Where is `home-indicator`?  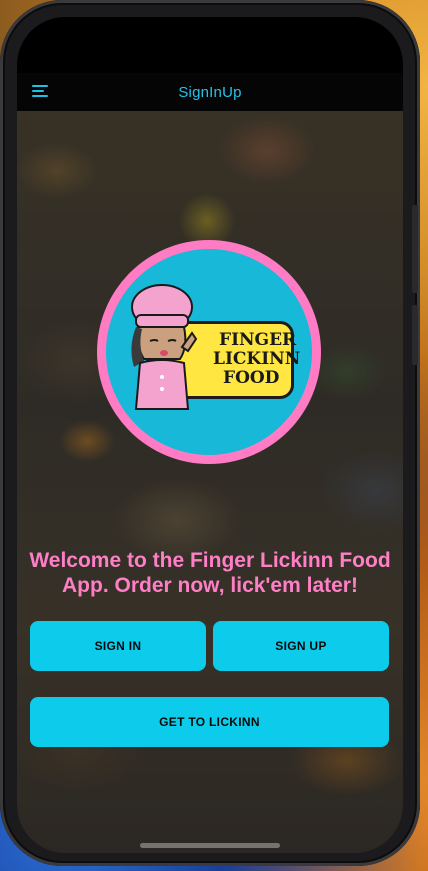 home-indicator is located at coordinates (210, 845).